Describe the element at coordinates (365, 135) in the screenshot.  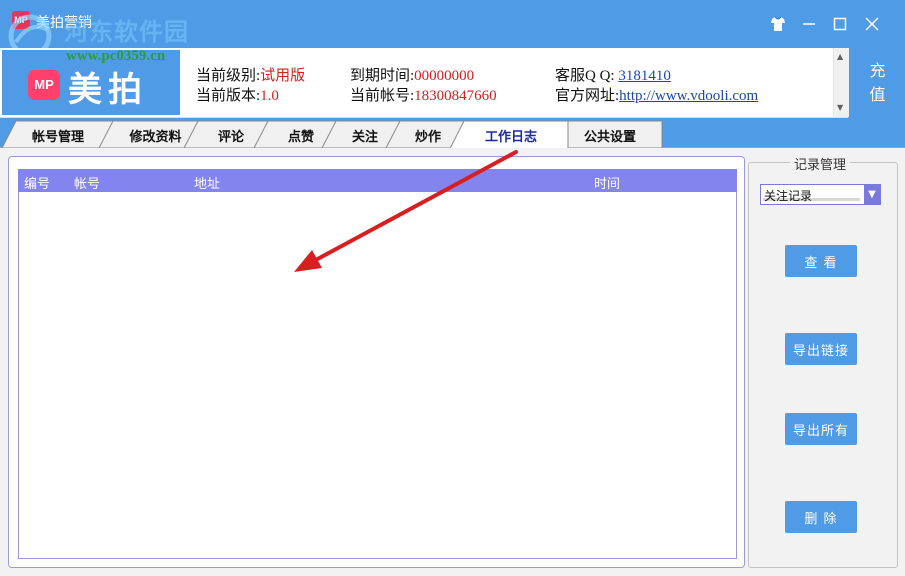
I see `tab-follow: 关注` at that location.